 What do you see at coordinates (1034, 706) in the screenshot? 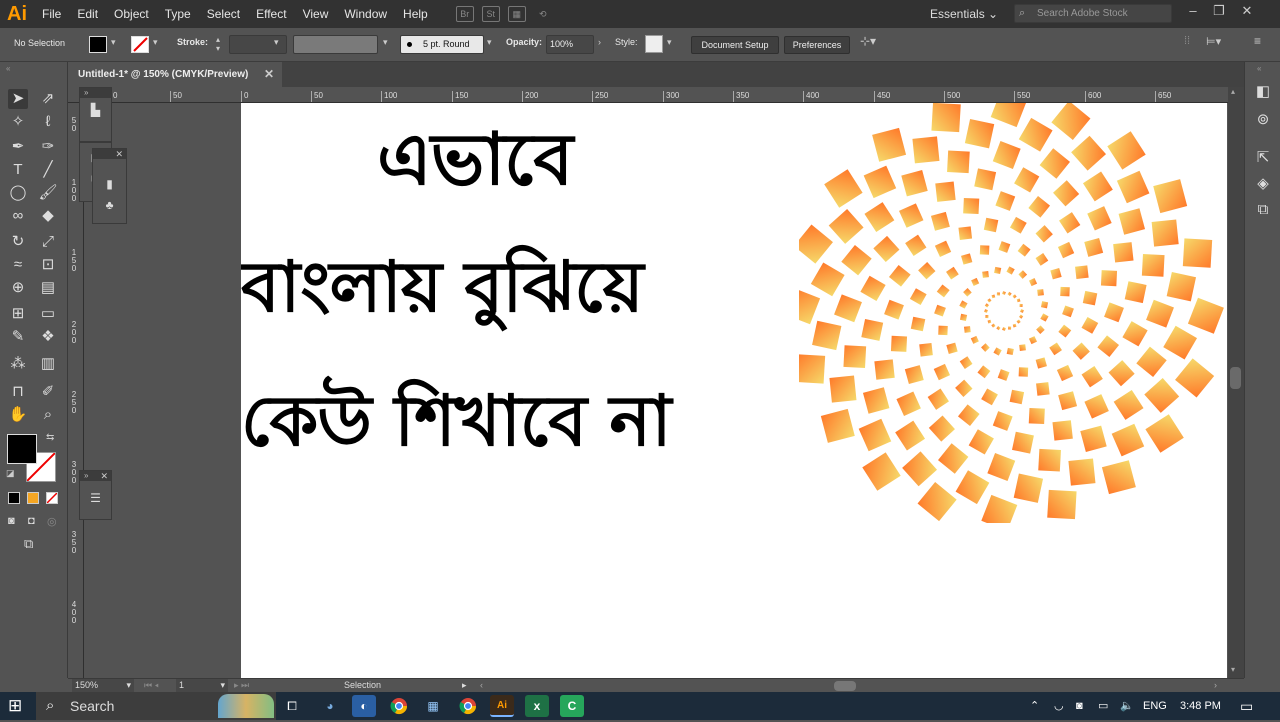
I see `show-hidden-icons: ⌃` at bounding box center [1034, 706].